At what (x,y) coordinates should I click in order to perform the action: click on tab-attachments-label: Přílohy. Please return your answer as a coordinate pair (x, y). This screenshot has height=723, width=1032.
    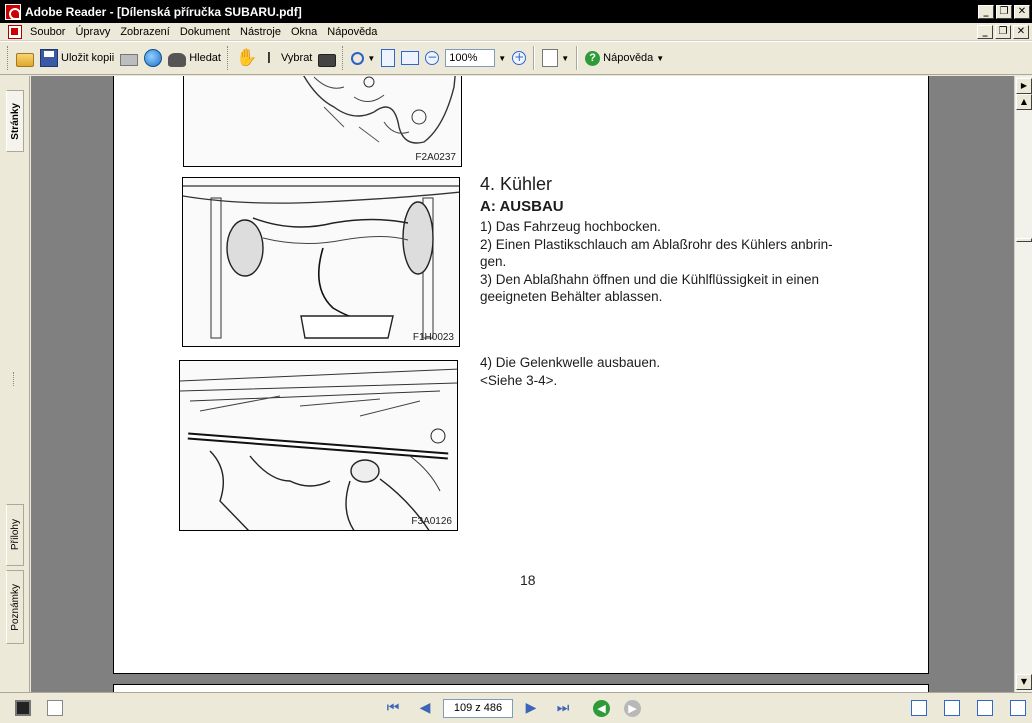
    Looking at the image, I should click on (15, 535).